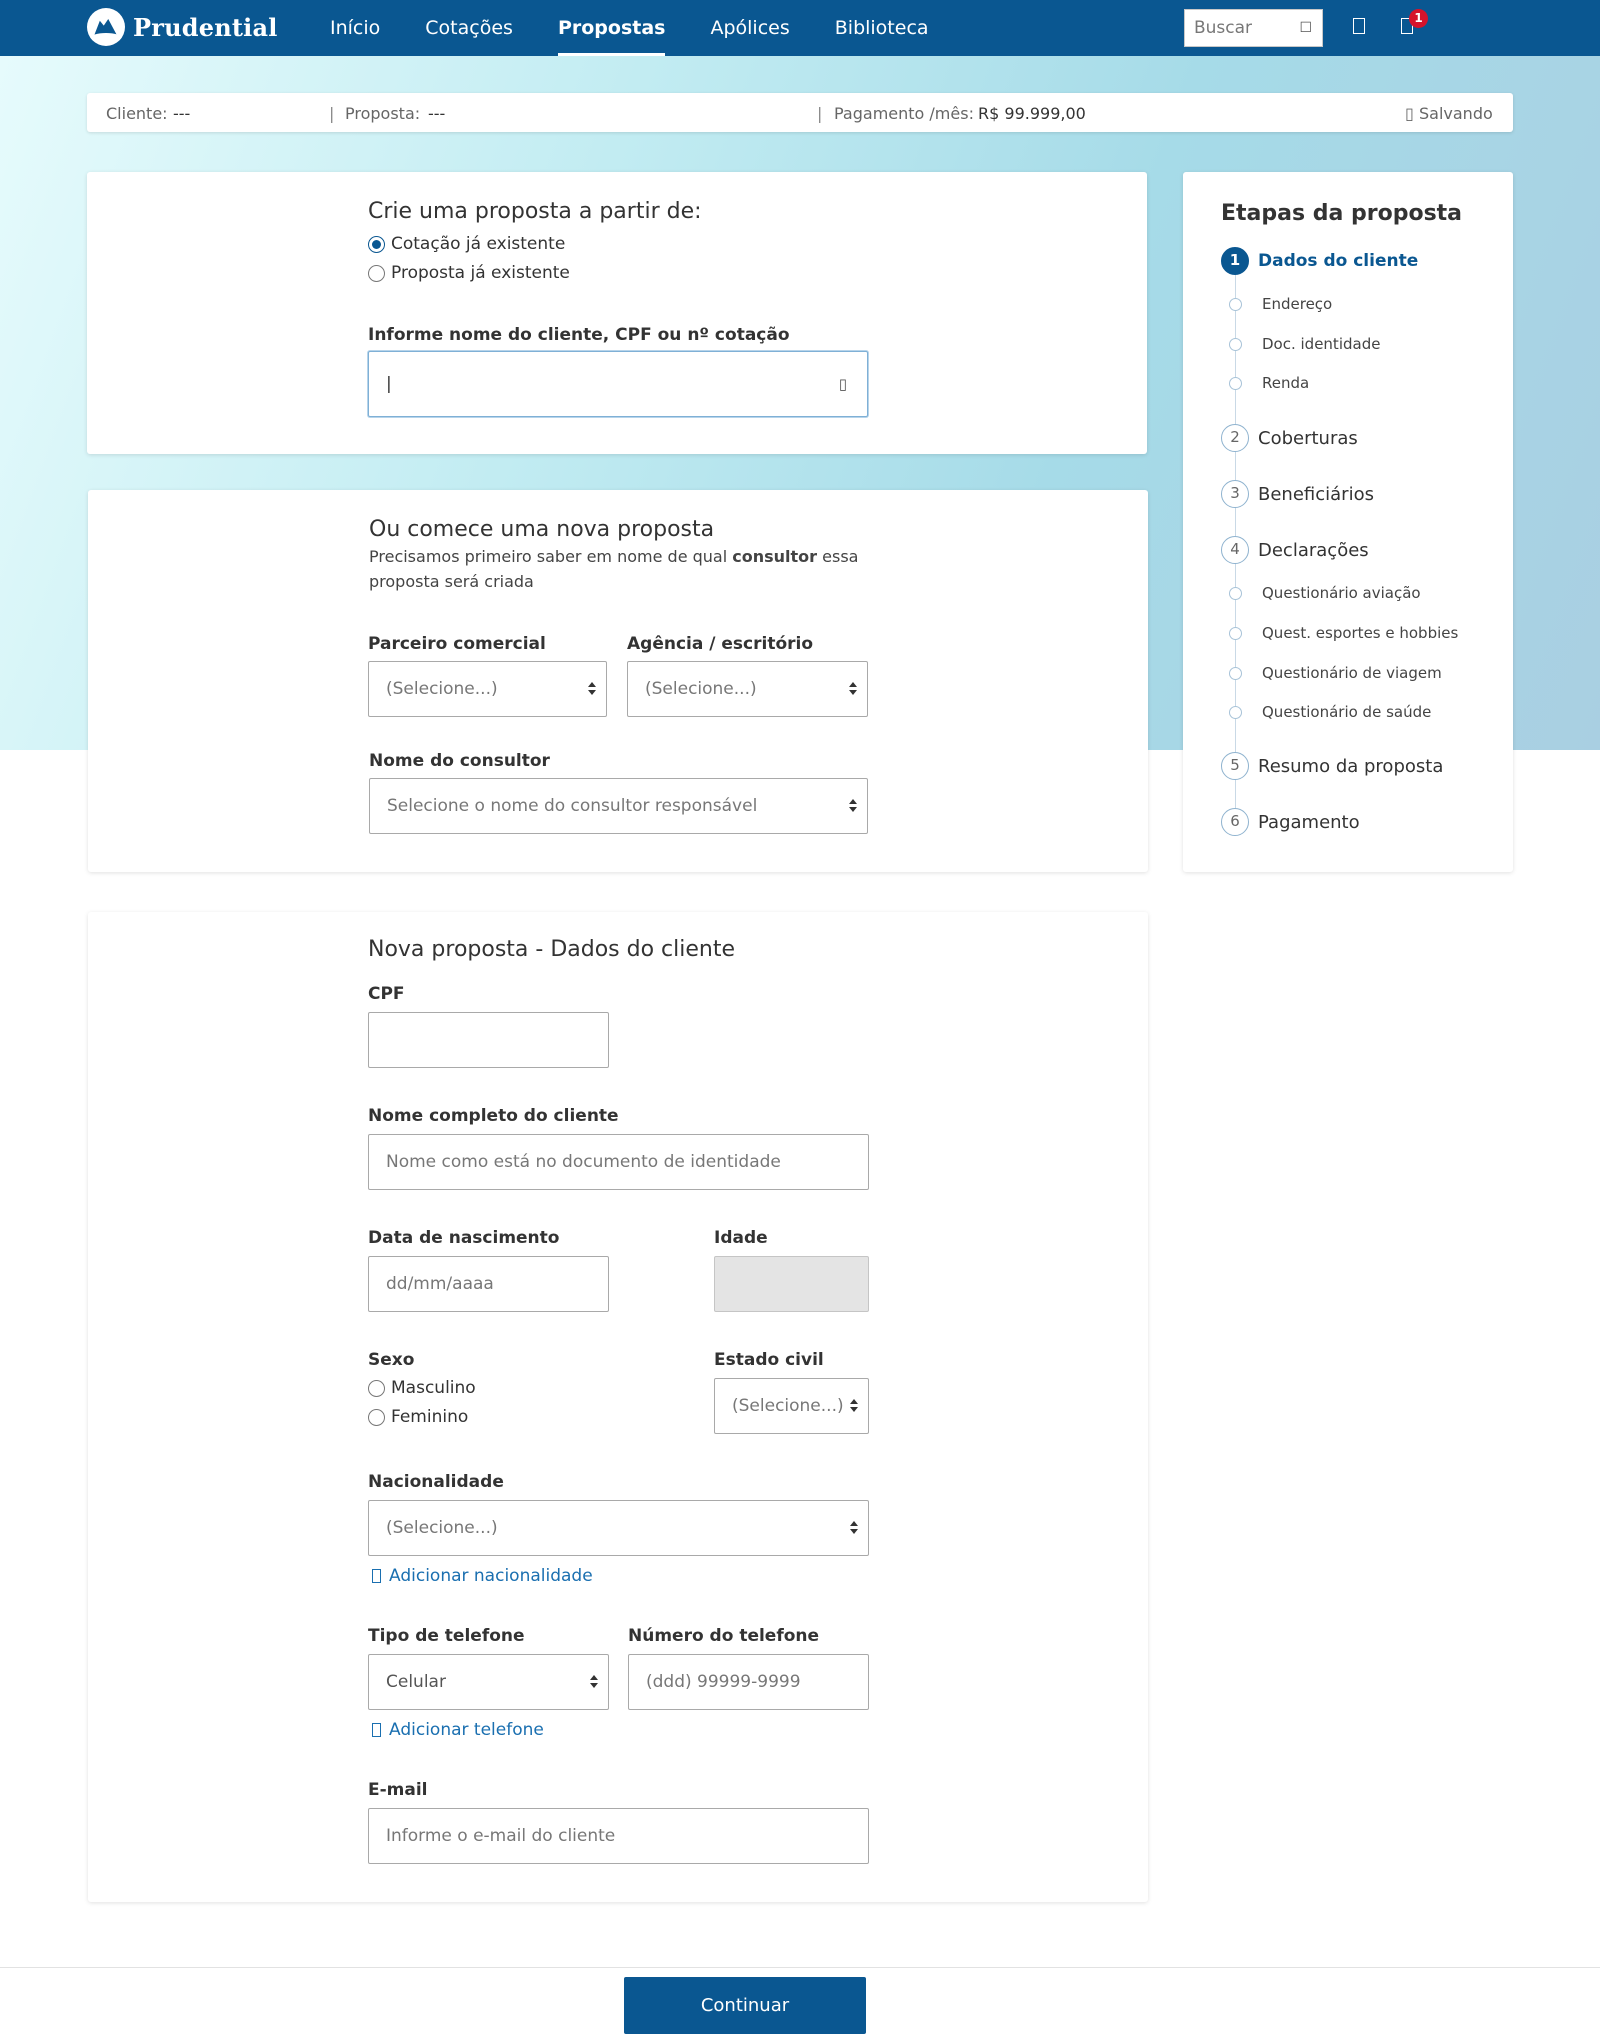 Image resolution: width=1600 pixels, height=2043 pixels. What do you see at coordinates (106, 27) in the screenshot?
I see `rock-logo-icon` at bounding box center [106, 27].